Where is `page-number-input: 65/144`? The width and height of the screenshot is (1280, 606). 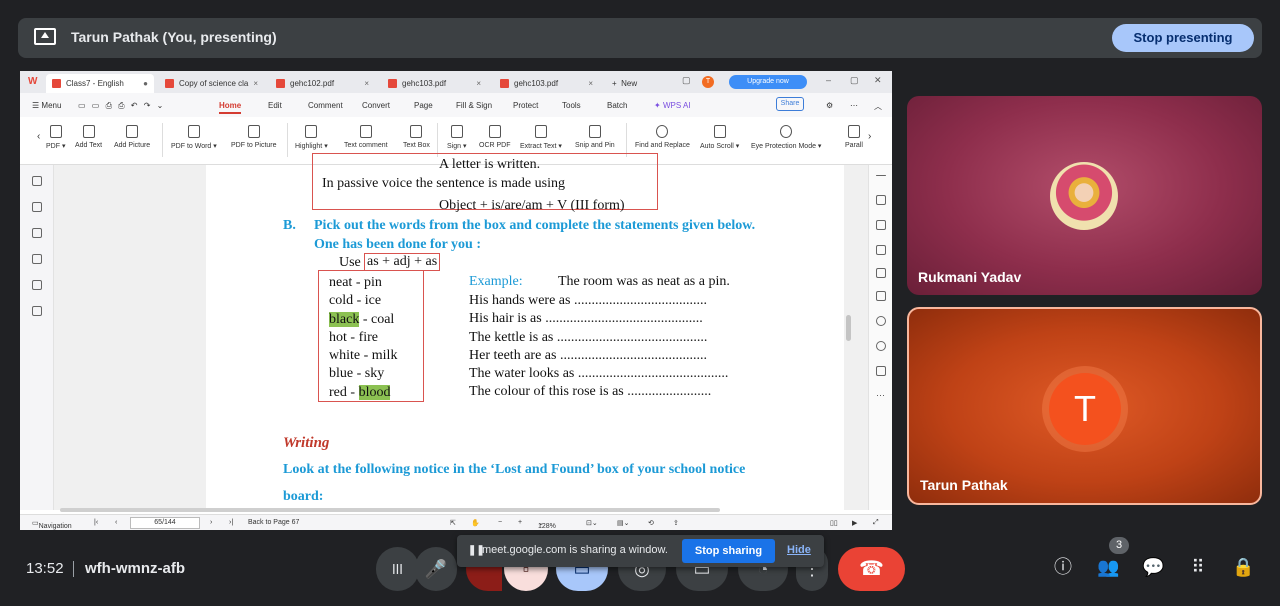 page-number-input: 65/144 is located at coordinates (165, 523).